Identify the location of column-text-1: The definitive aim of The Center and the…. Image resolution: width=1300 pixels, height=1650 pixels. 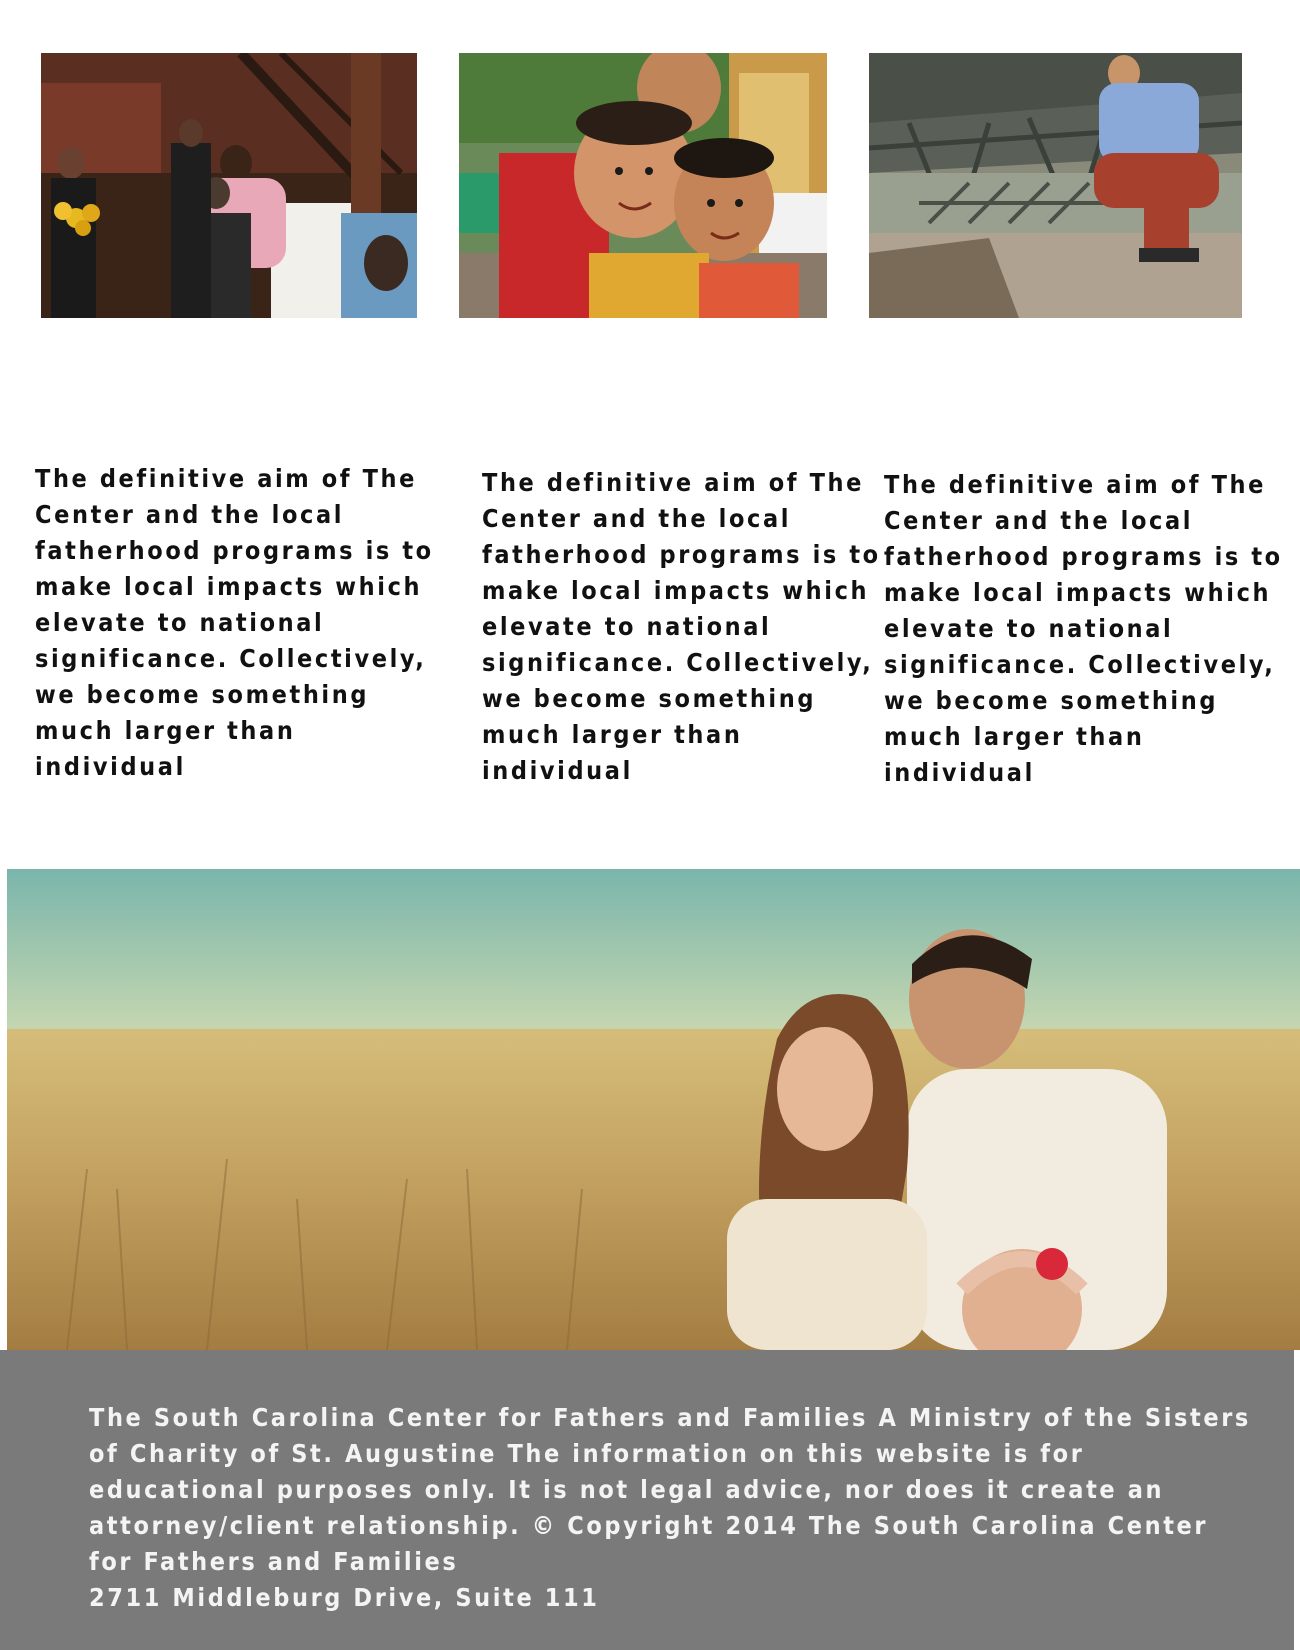
(234, 622).